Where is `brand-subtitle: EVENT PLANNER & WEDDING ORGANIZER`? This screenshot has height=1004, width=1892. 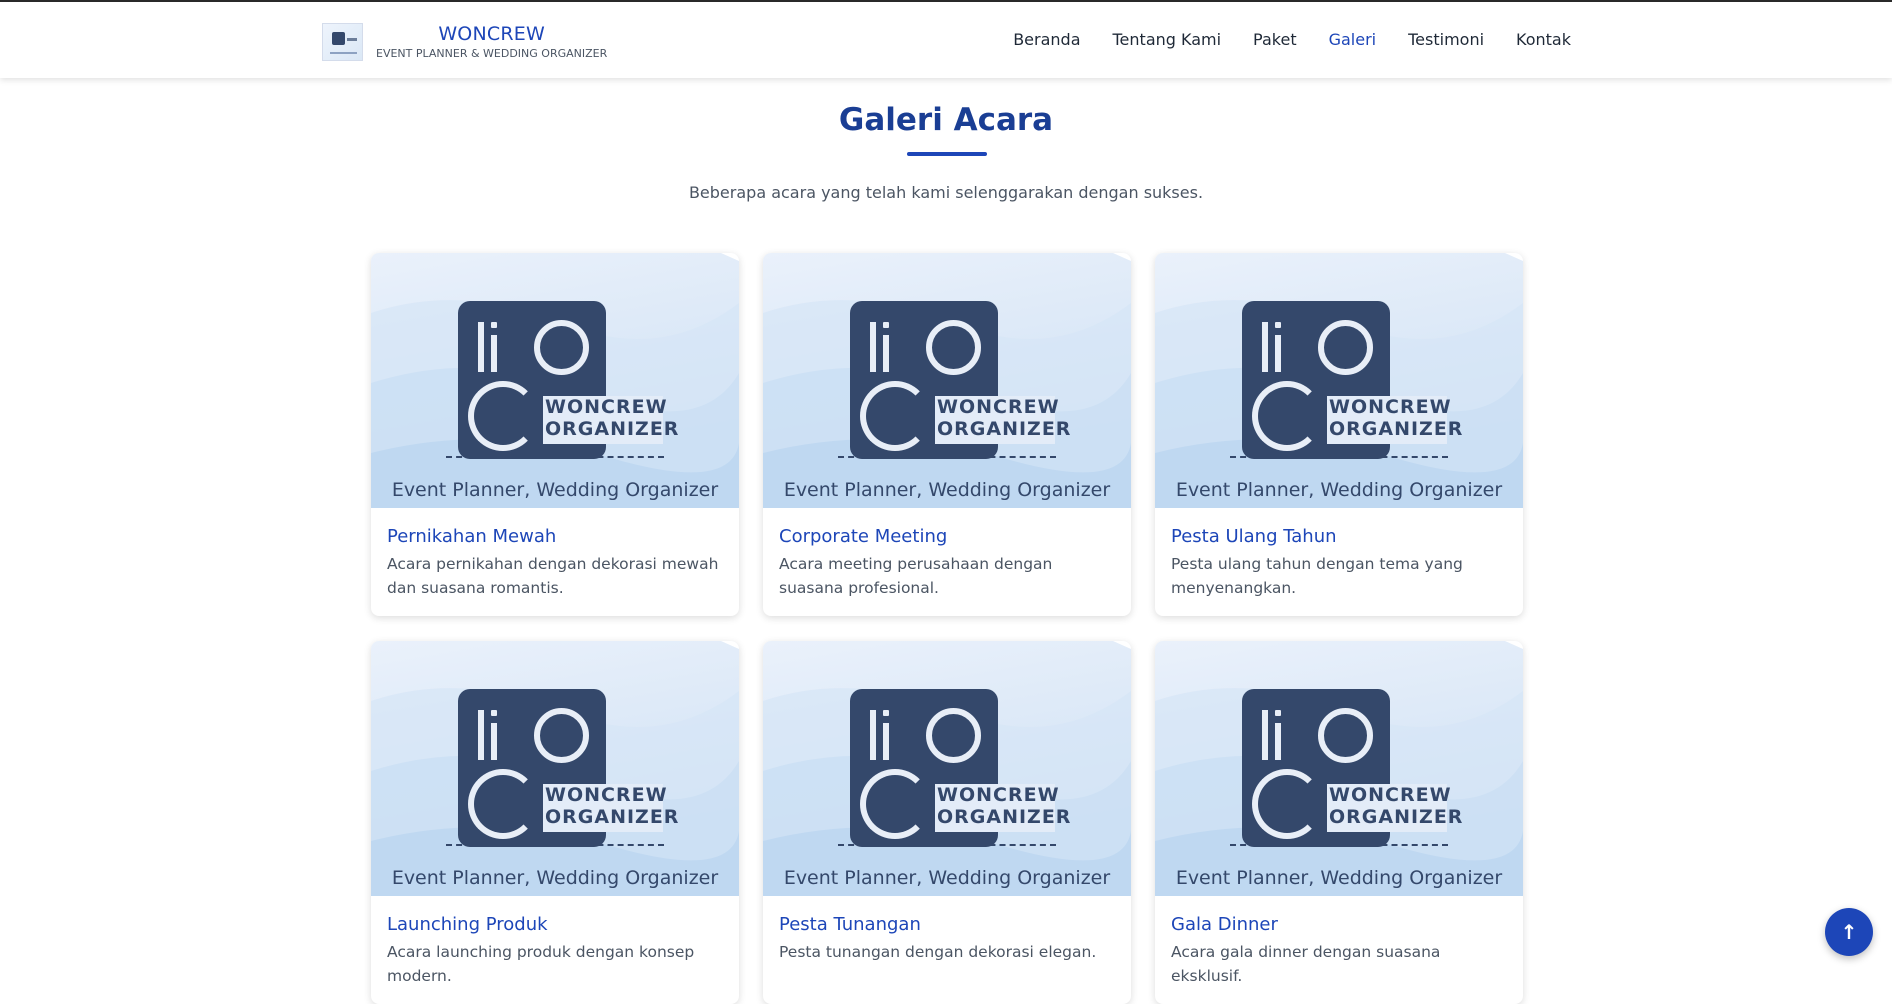
brand-subtitle: EVENT PLANNER & WEDDING ORGANIZER is located at coordinates (492, 53).